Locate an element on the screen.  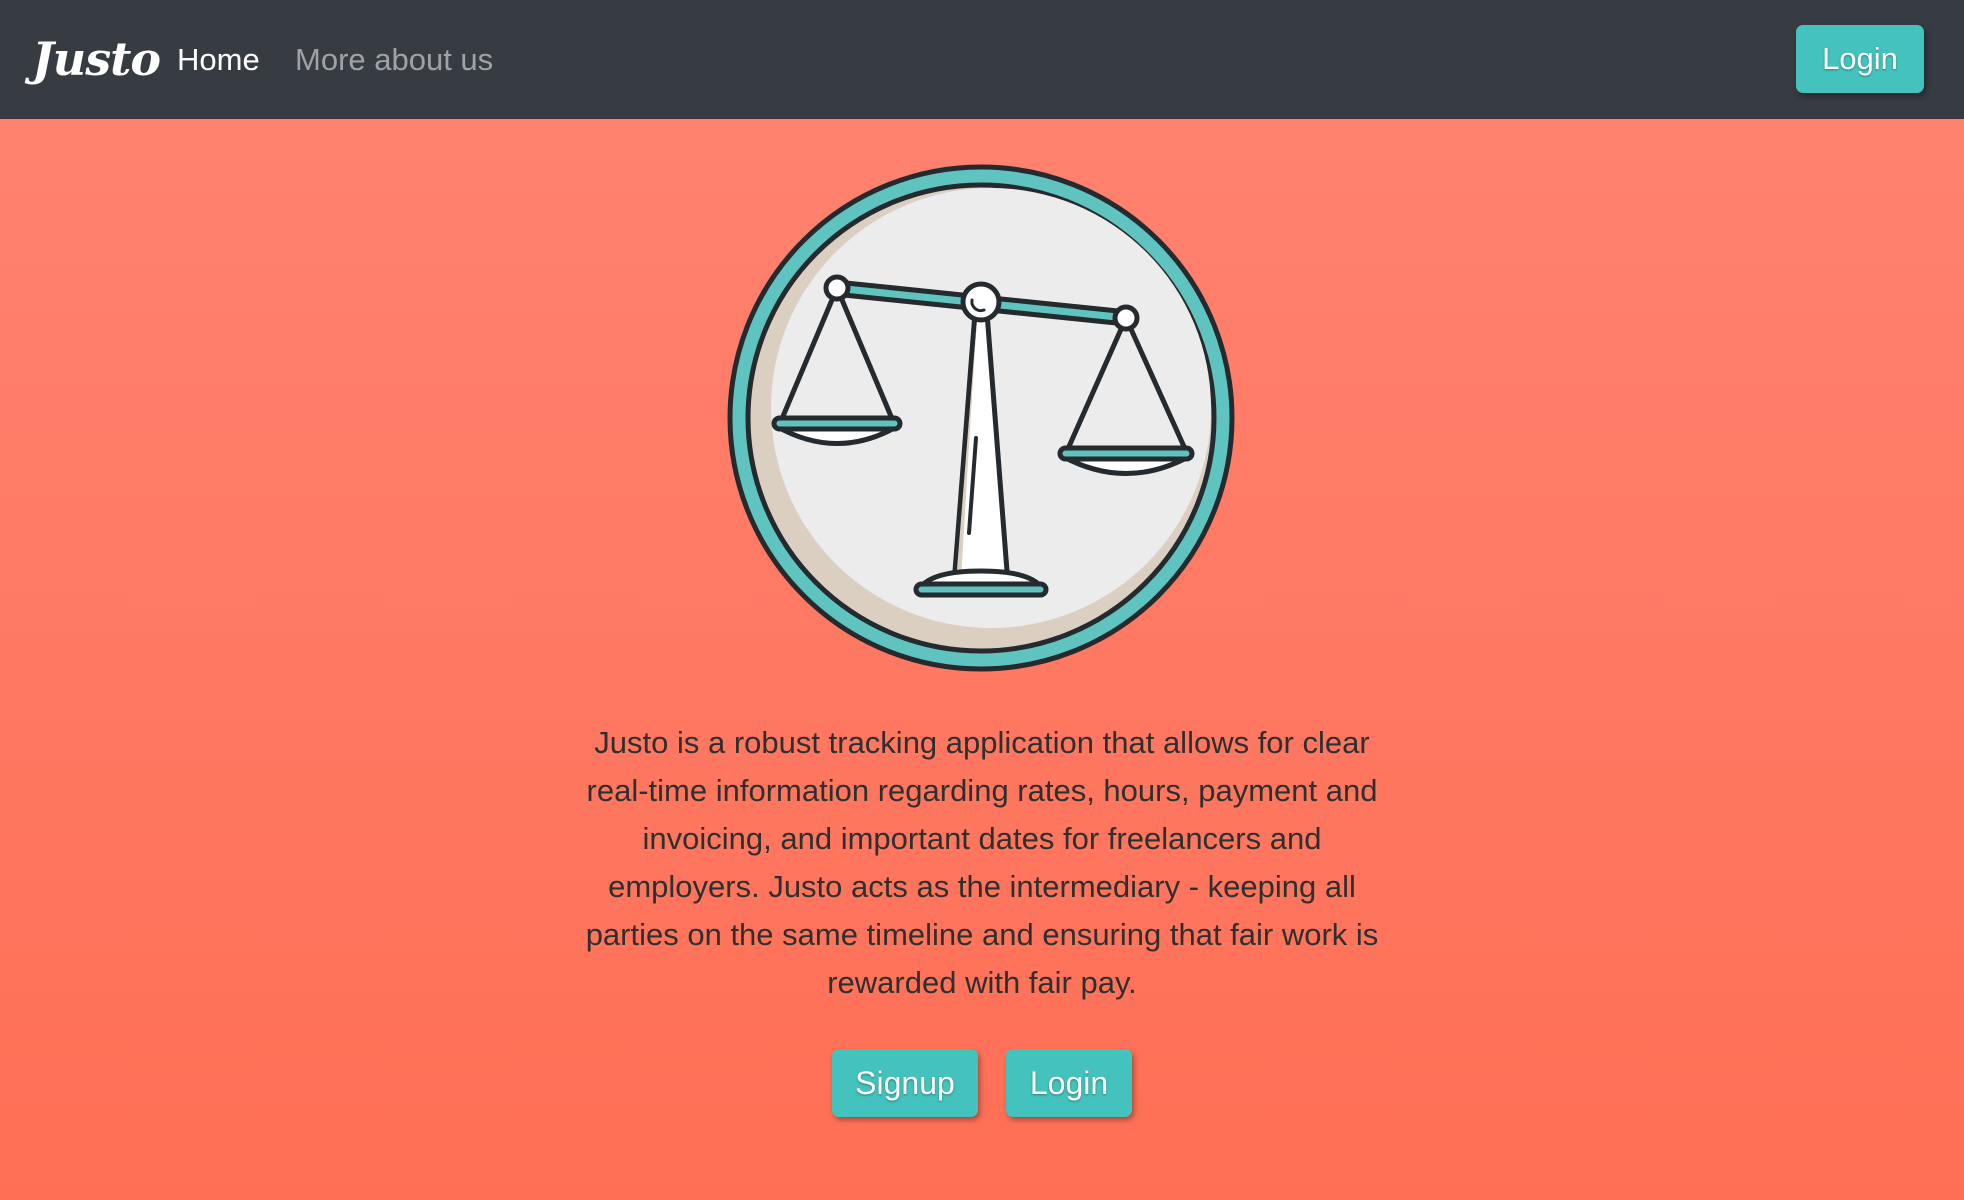
navbar: Justo Home More about us Login is located at coordinates (982, 59).